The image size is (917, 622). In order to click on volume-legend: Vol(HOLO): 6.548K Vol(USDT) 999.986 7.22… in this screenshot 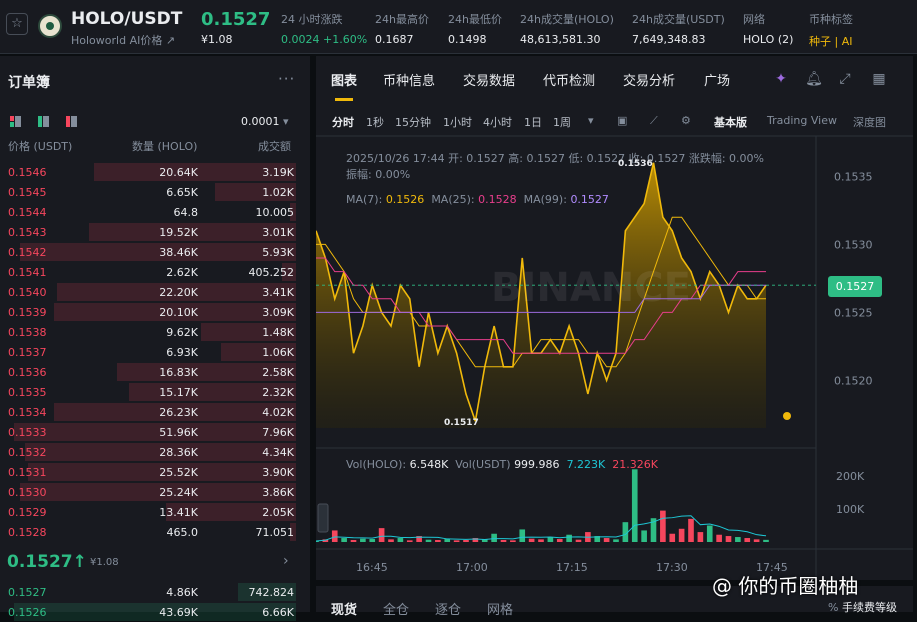, I will do `click(502, 464)`.